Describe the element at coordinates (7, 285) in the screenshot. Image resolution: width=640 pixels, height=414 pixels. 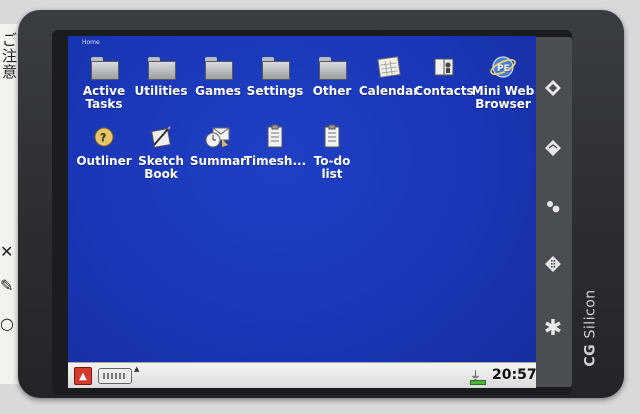
I see `pen-icon: ✎` at that location.